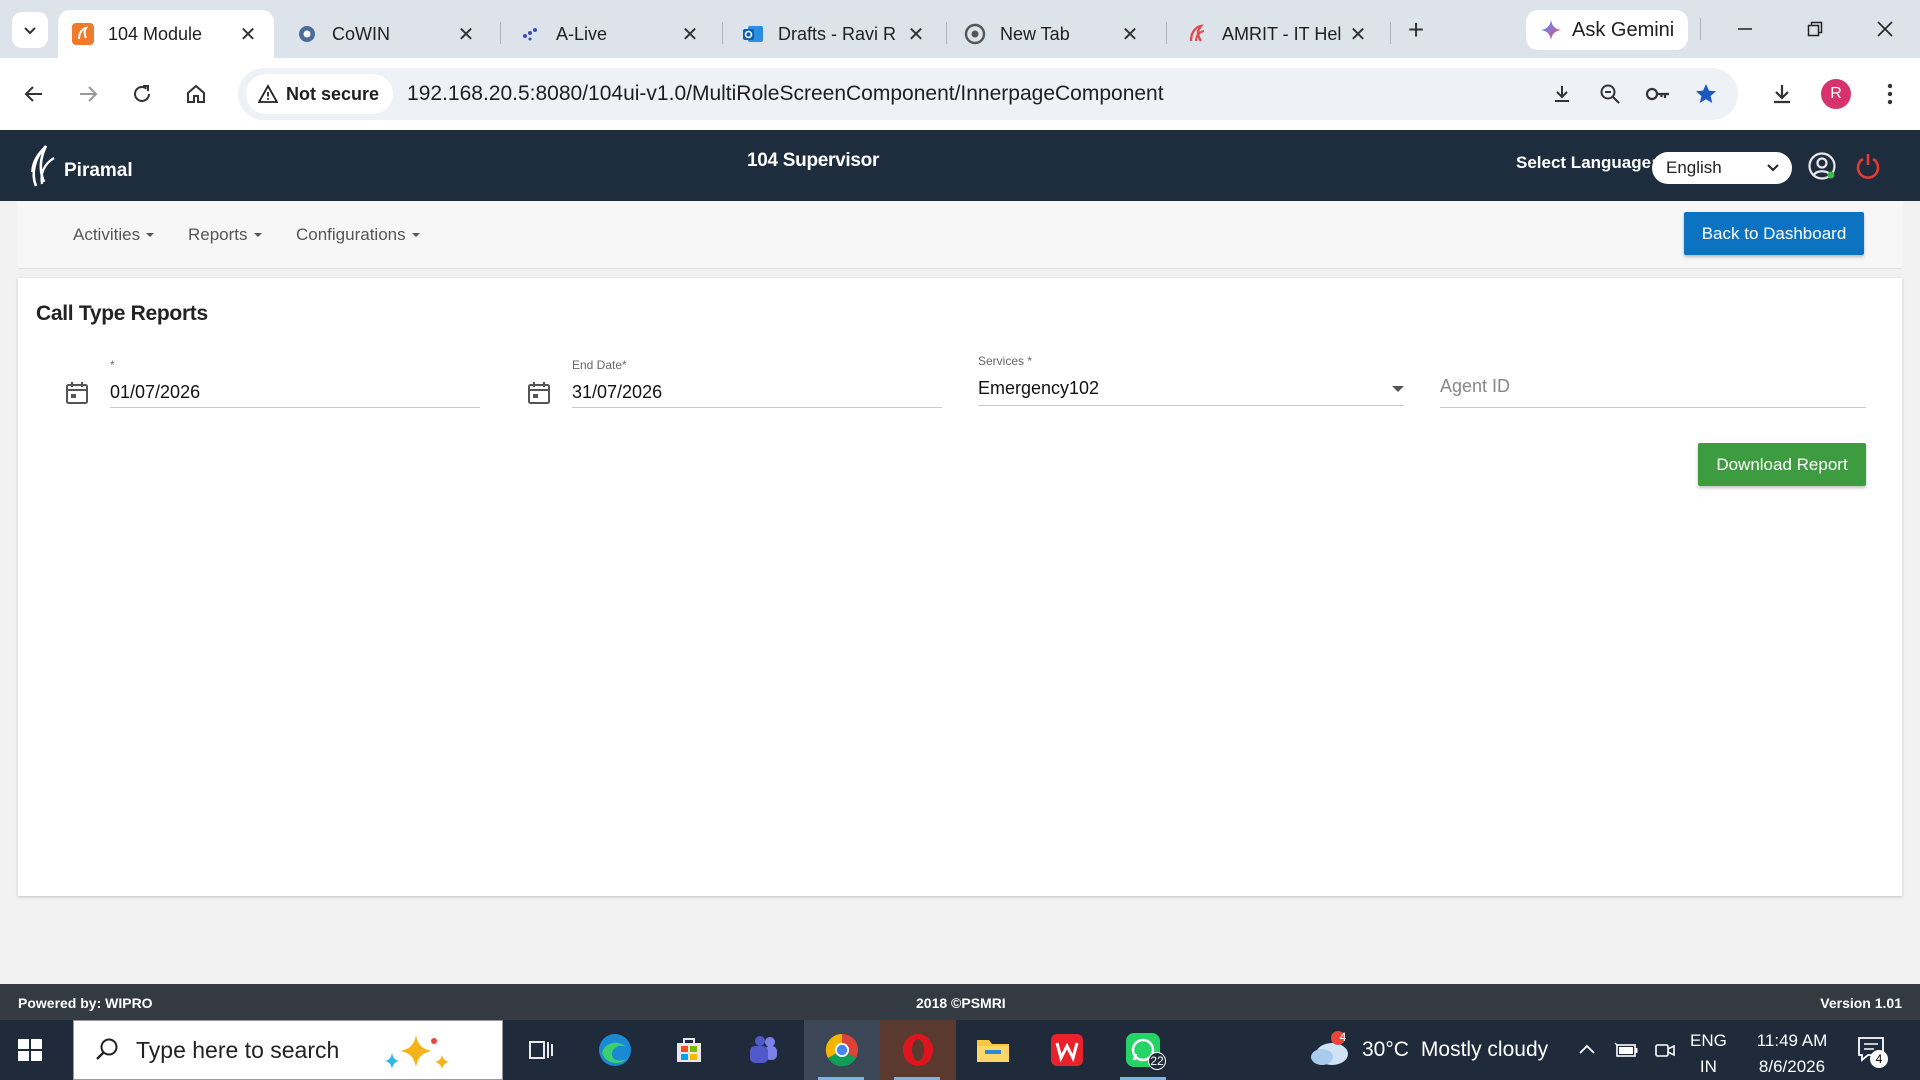 The width and height of the screenshot is (1920, 1080). Describe the element at coordinates (1745, 29) in the screenshot. I see `minimize-button` at that location.